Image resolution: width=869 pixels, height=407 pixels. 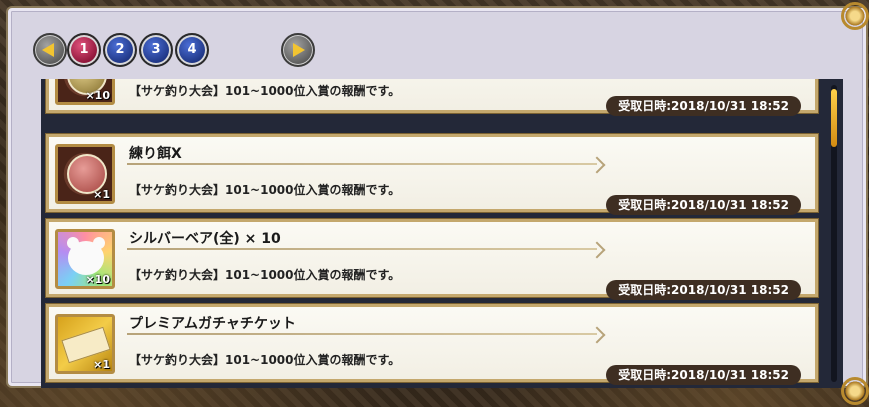 I want to click on gold-coin-icon: ×10, so click(x=85, y=92).